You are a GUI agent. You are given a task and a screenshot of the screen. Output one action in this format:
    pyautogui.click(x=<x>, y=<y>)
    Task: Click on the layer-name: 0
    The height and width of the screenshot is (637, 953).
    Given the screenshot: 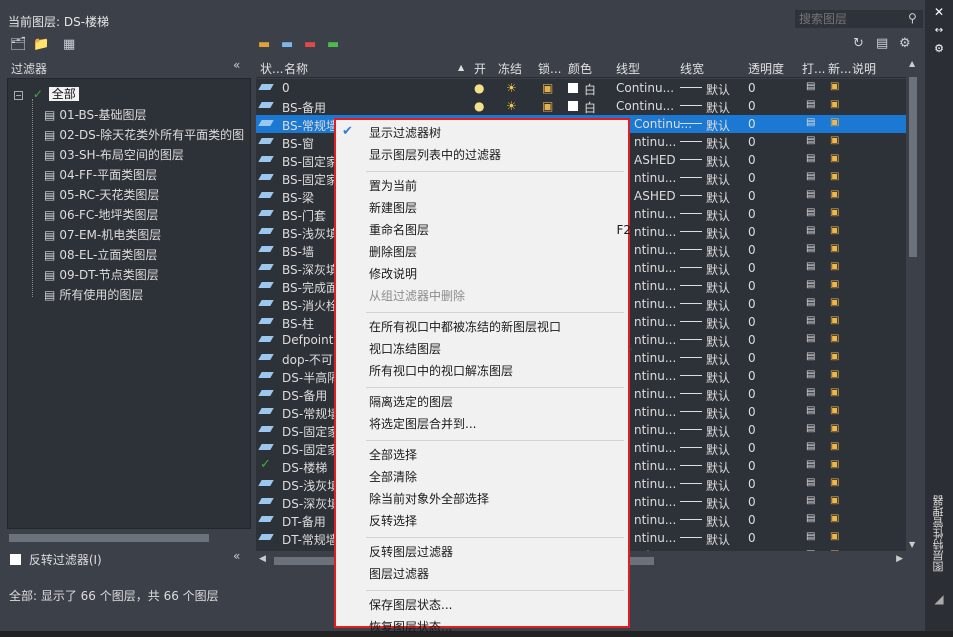 What is the action you would take?
    pyautogui.click(x=317, y=88)
    